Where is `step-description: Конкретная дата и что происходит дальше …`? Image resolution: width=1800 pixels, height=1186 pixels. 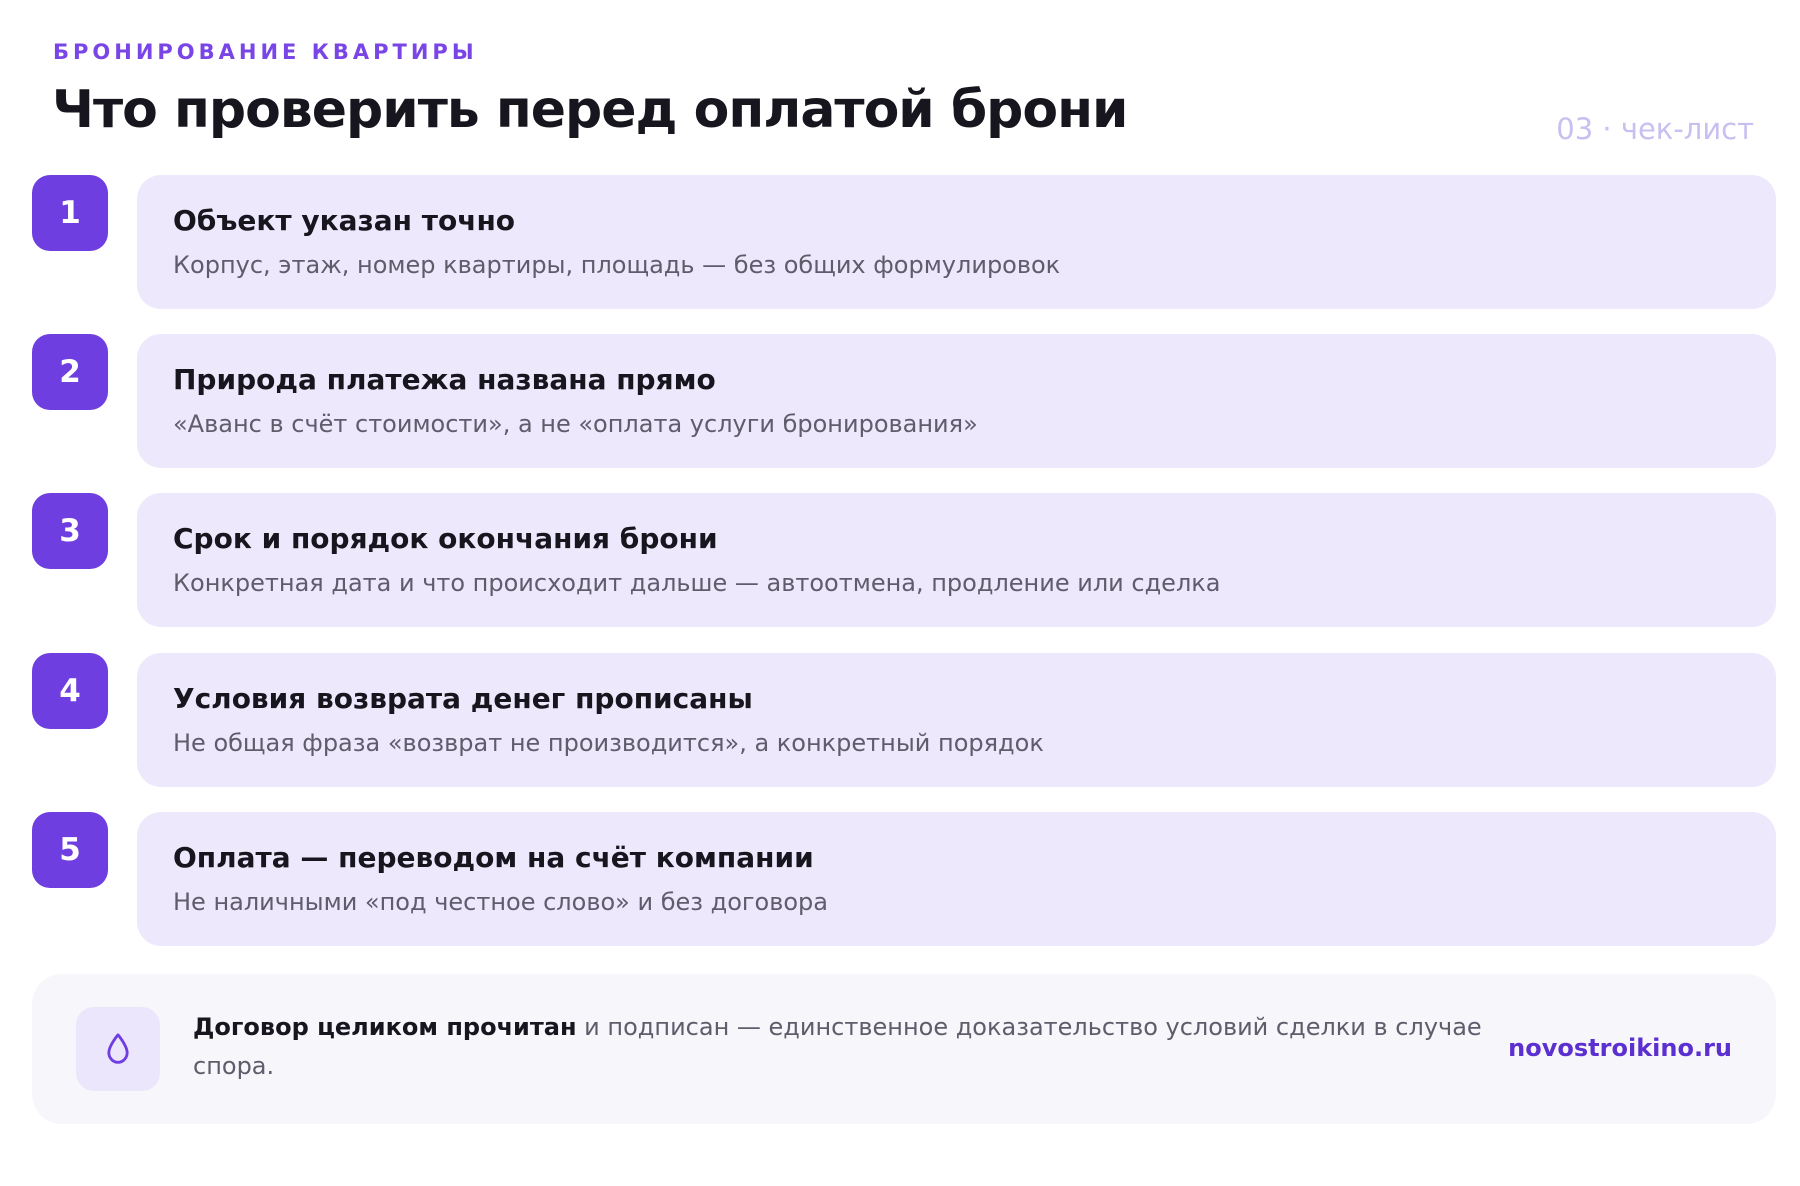
step-description: Конкретная дата и что происходит дальше … is located at coordinates (697, 583).